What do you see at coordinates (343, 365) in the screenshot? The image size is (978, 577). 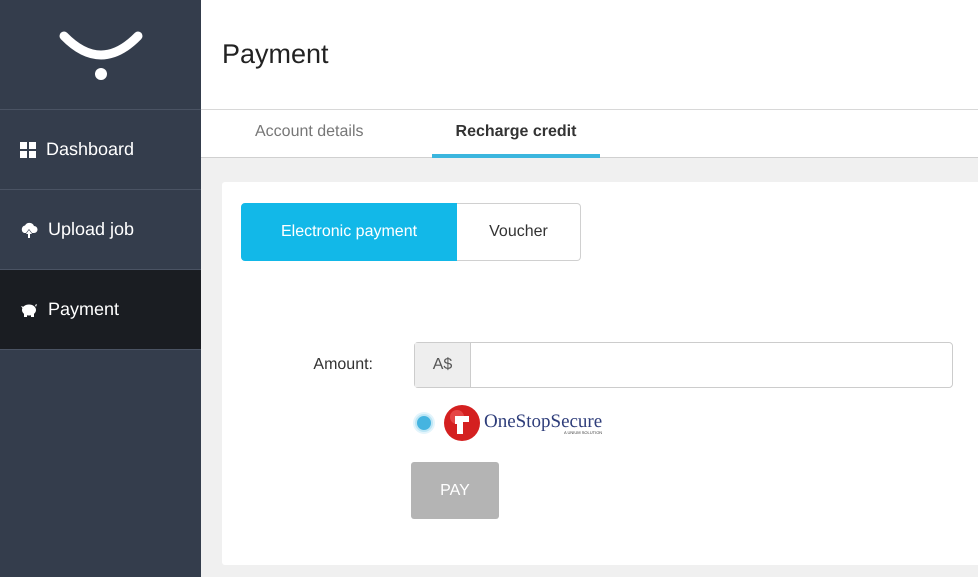 I see `amount-label: Amount:` at bounding box center [343, 365].